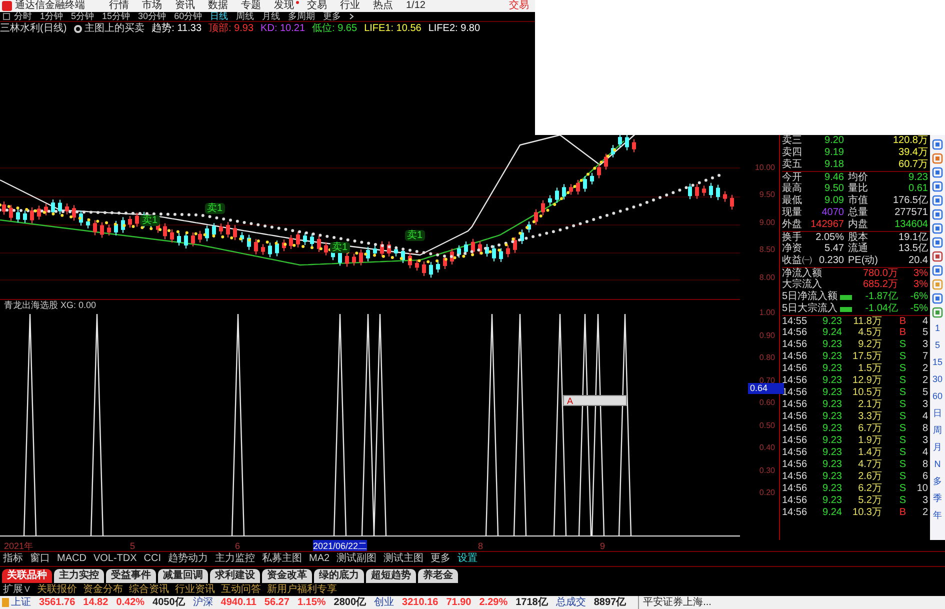  I want to click on period-tab: 多周期, so click(302, 16).